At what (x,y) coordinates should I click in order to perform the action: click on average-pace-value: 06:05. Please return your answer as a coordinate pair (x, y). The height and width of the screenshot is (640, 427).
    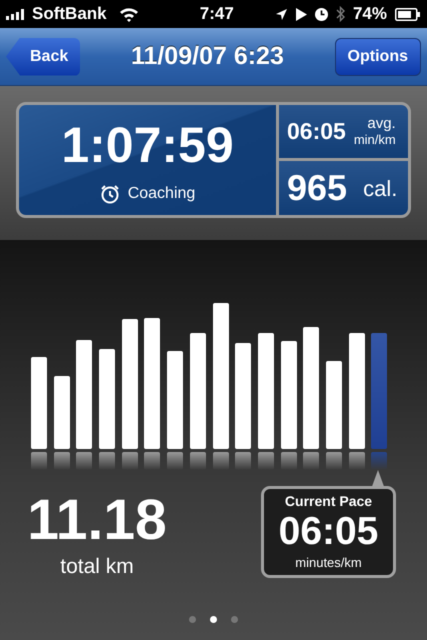
    Looking at the image, I should click on (316, 131).